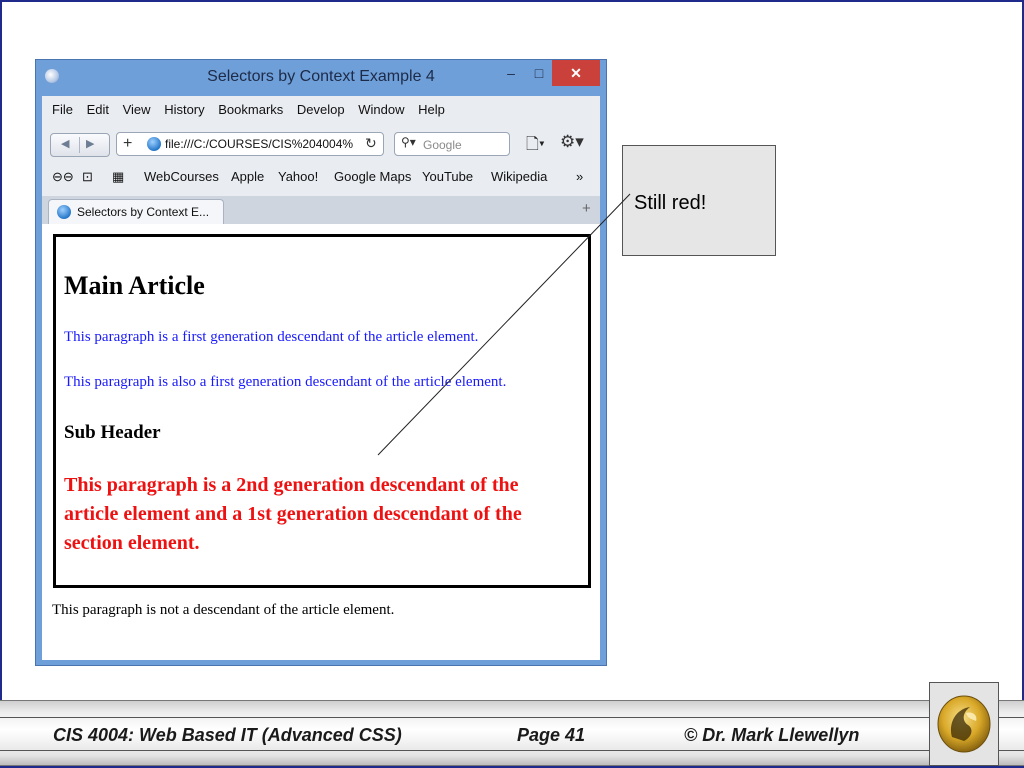  I want to click on footer-divider-bottom, so click(512, 750).